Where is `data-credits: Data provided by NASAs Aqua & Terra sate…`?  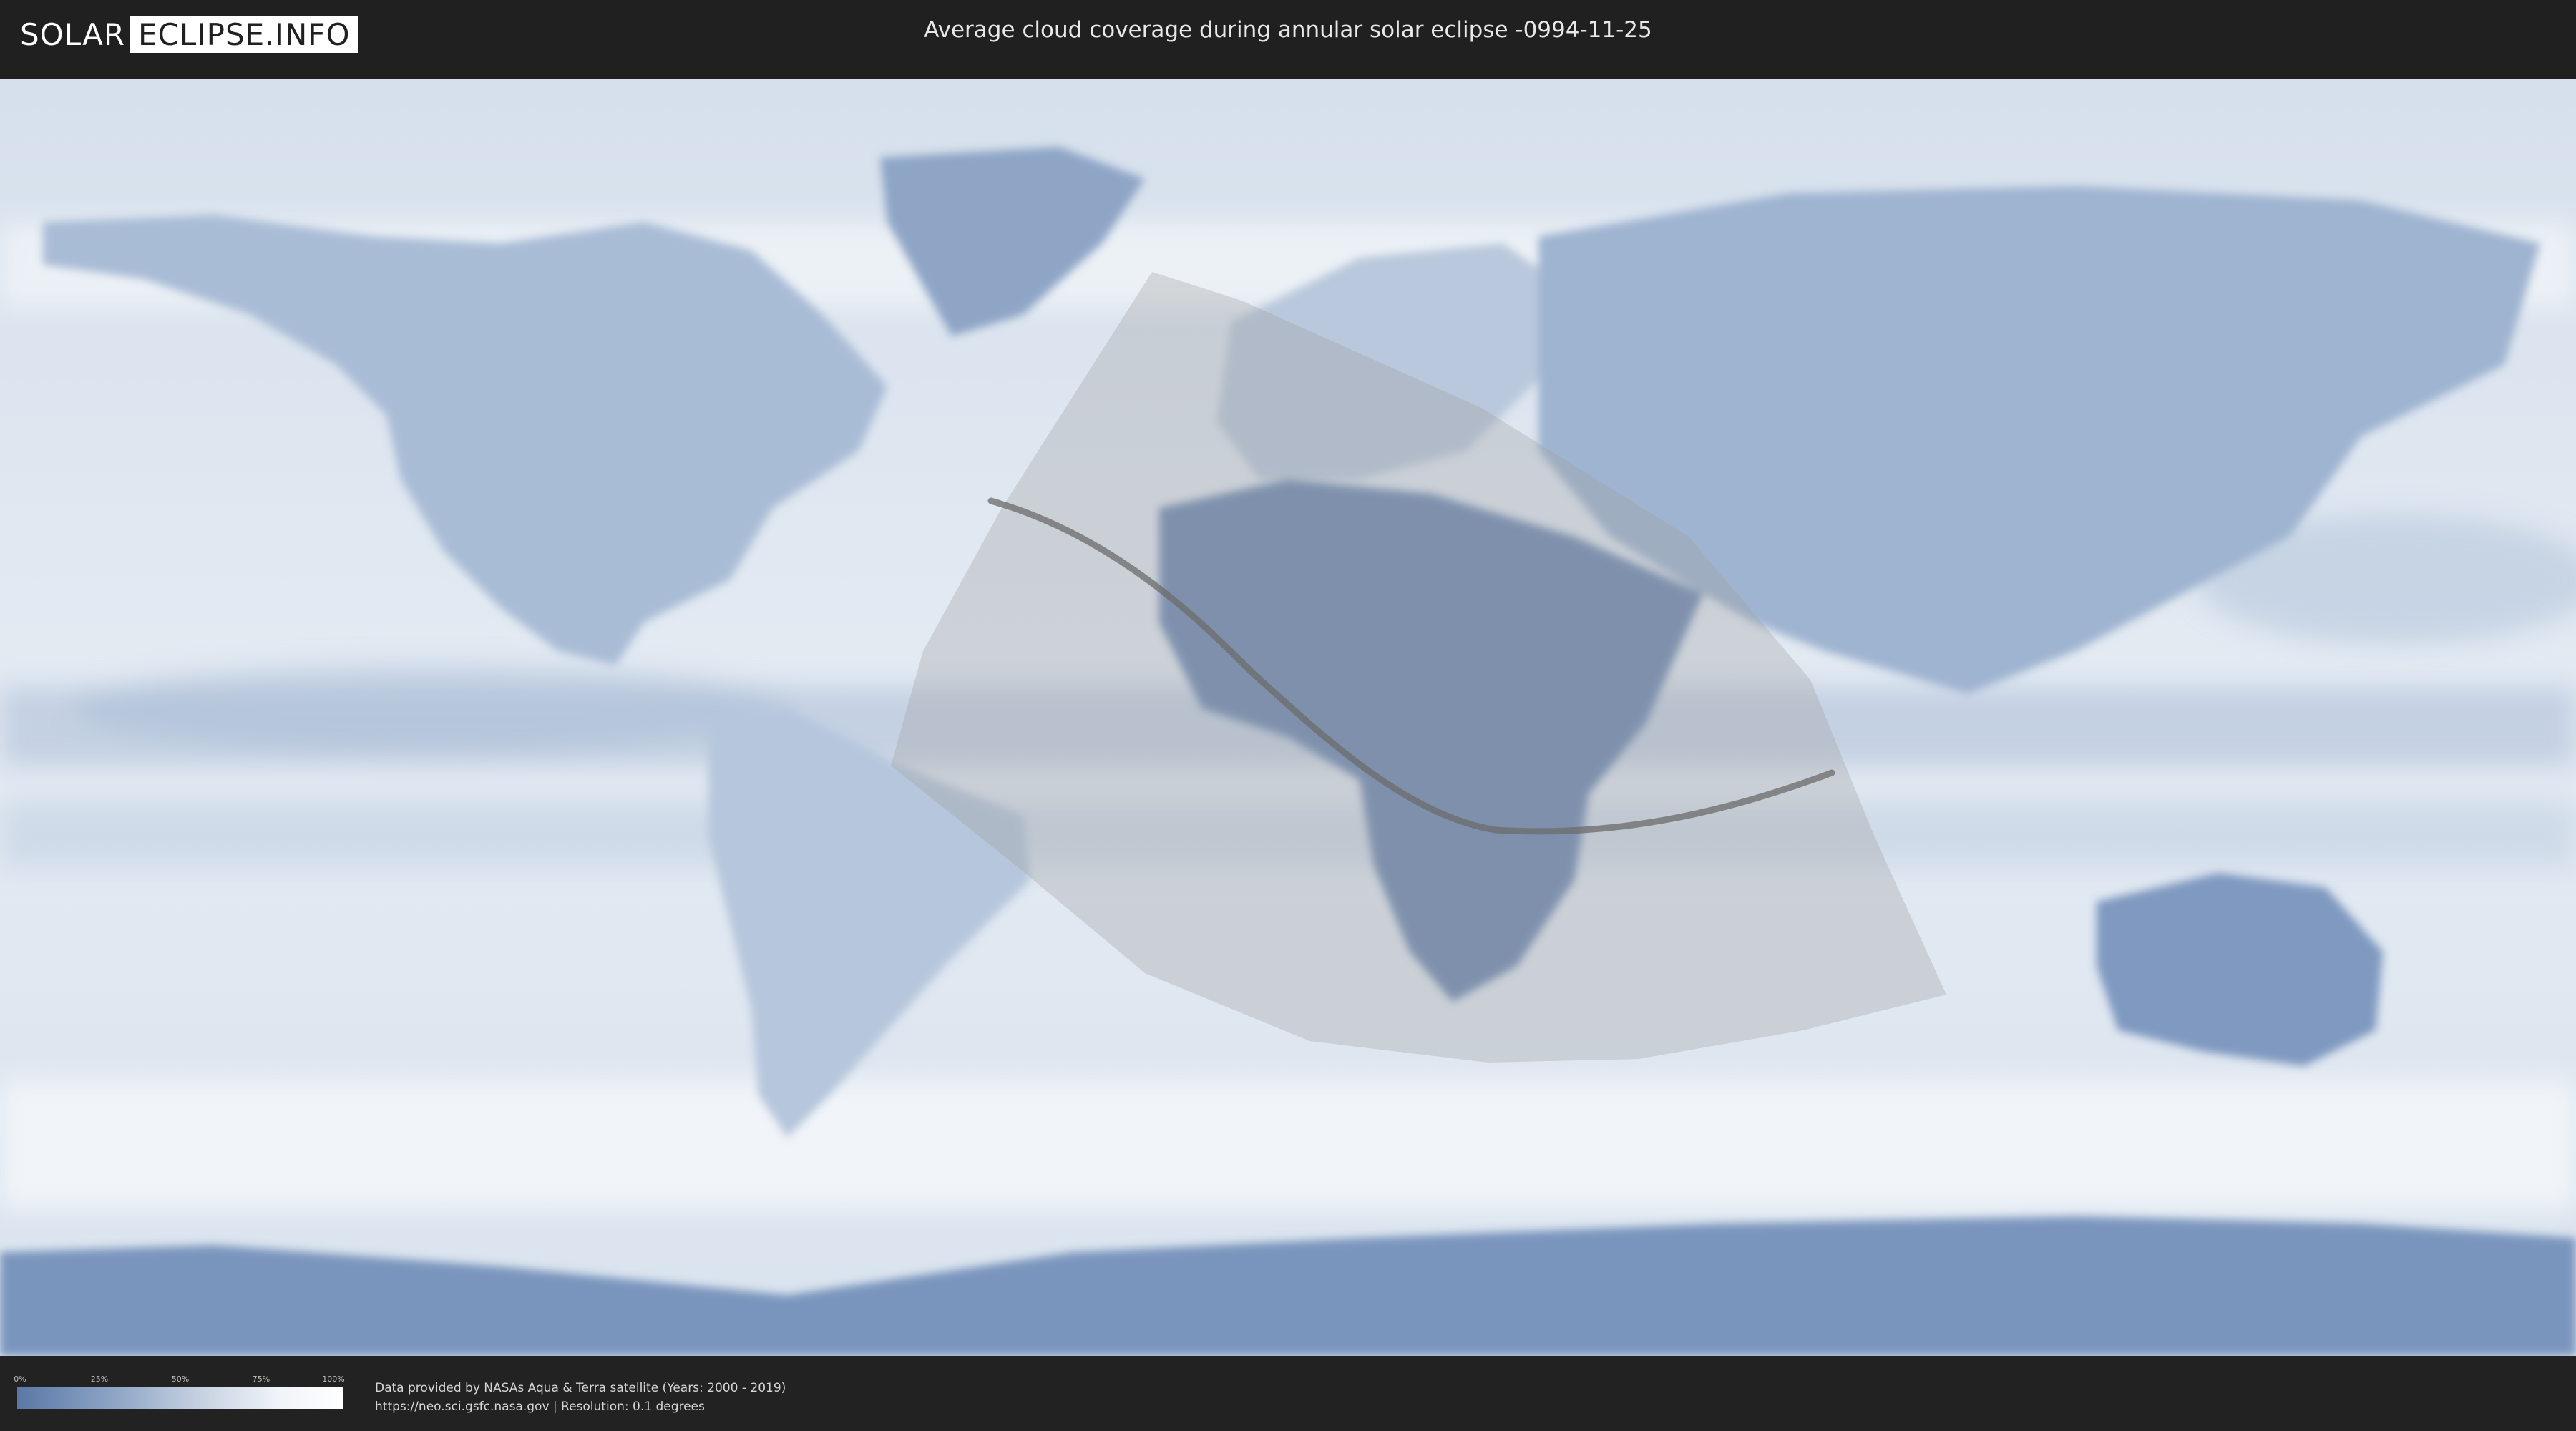 data-credits: Data provided by NASAs Aqua & Terra sate… is located at coordinates (580, 1397).